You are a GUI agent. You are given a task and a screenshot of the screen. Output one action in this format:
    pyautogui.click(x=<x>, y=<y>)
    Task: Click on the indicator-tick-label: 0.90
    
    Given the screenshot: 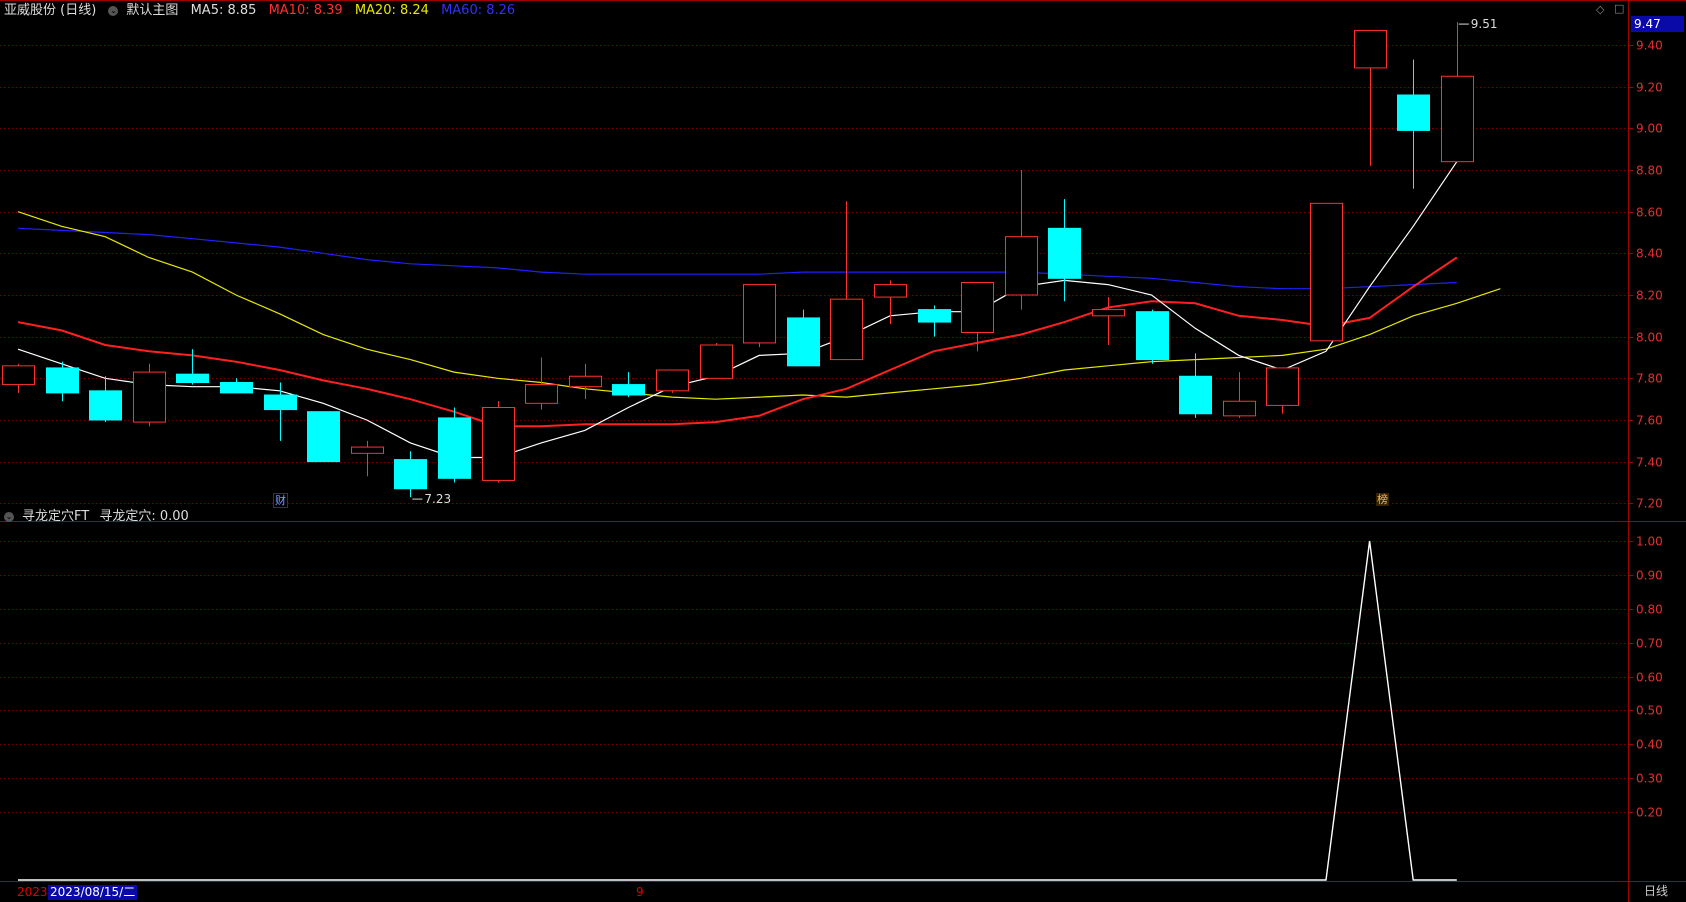 What is the action you would take?
    pyautogui.click(x=1649, y=576)
    